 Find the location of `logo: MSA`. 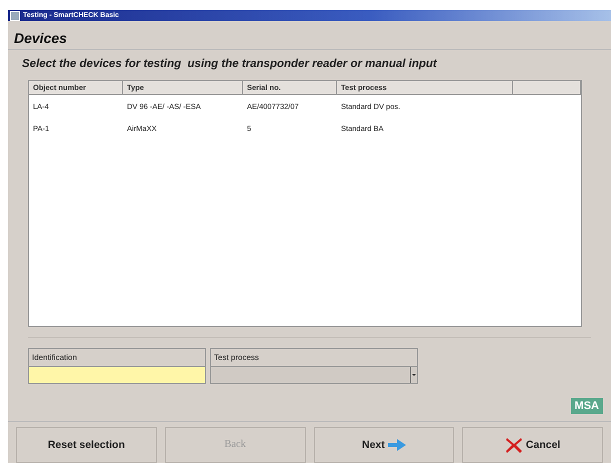

logo: MSA is located at coordinates (586, 406).